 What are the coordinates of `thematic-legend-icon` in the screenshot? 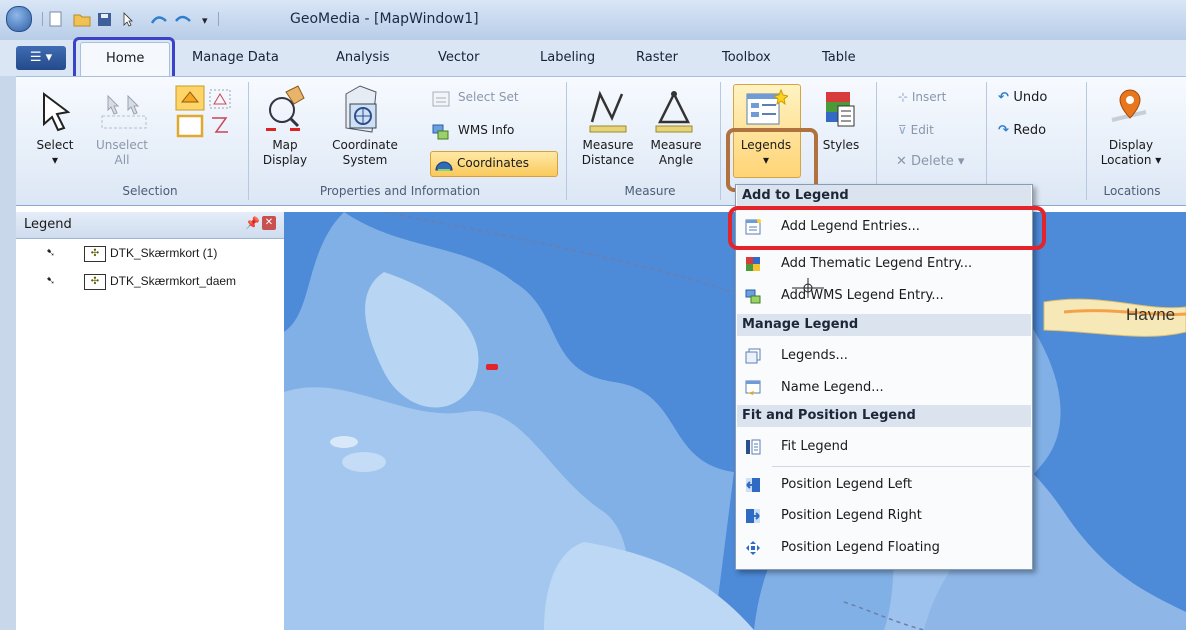 It's located at (753, 264).